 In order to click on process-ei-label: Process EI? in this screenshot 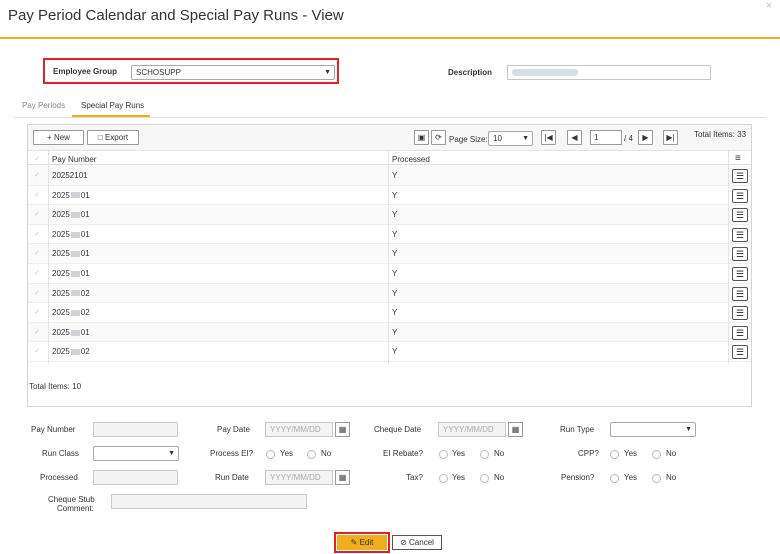, I will do `click(232, 453)`.